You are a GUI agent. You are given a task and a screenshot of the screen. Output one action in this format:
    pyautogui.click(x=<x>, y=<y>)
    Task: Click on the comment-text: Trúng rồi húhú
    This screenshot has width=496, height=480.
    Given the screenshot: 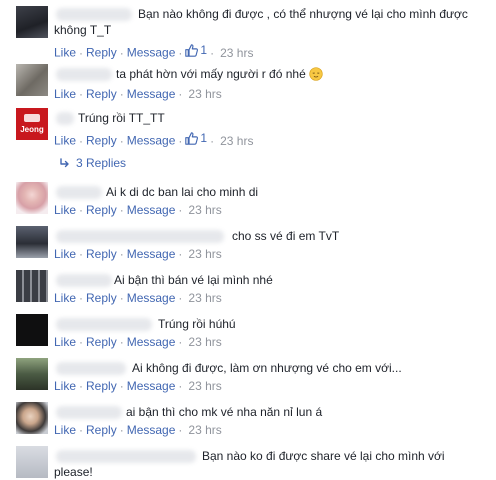 What is the action you would take?
    pyautogui.click(x=197, y=324)
    